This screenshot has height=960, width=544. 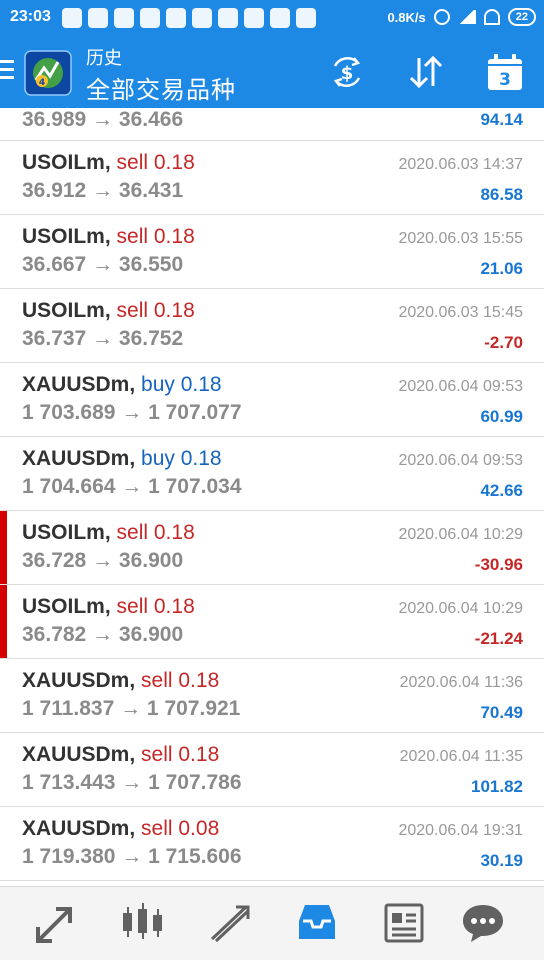 I want to click on header-subtitle: 历史, so click(x=104, y=58).